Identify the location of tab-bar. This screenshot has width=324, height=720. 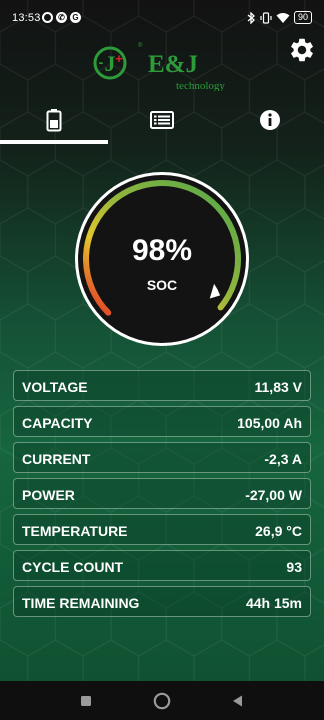
(162, 121).